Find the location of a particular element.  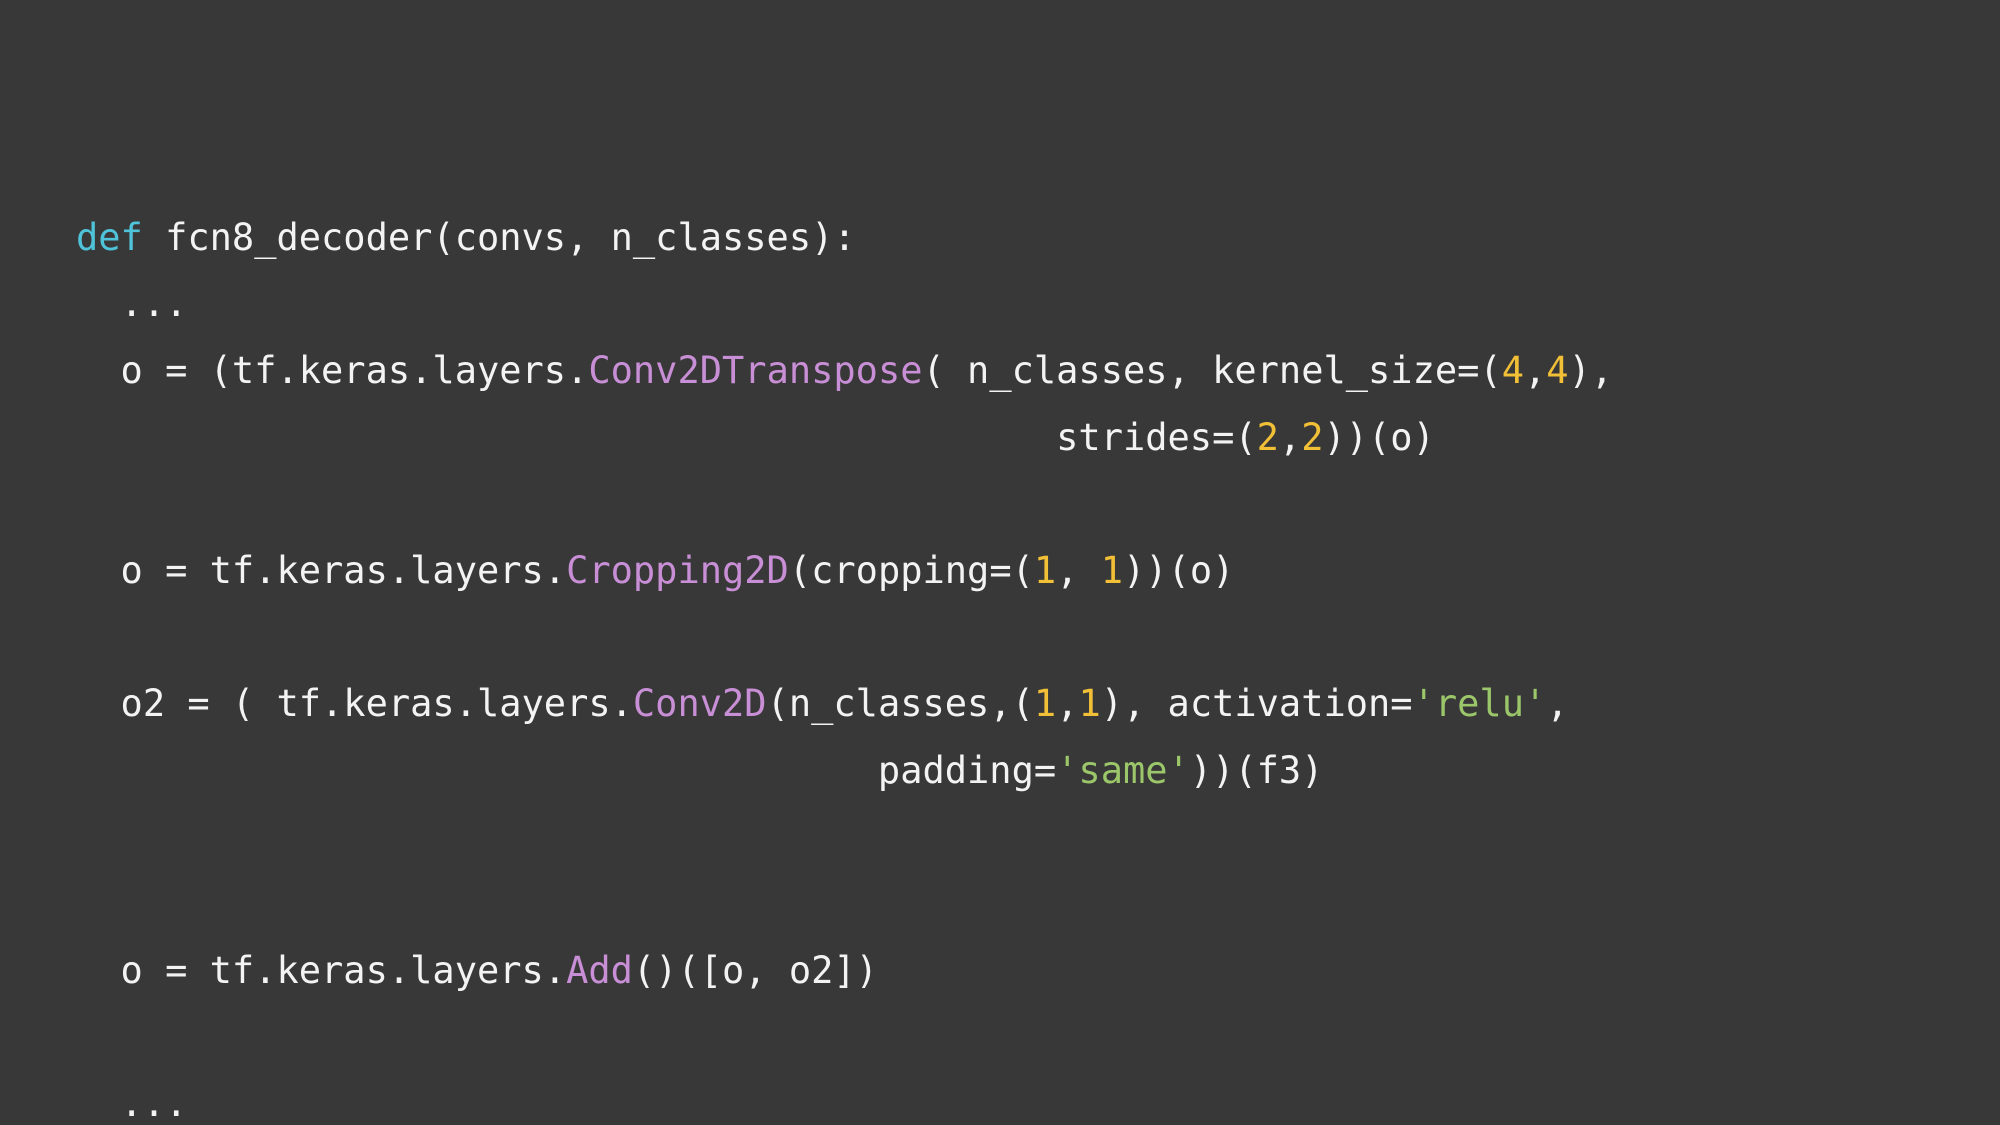

code-text: ( n_classes, kernel_size=( is located at coordinates (1212, 370).